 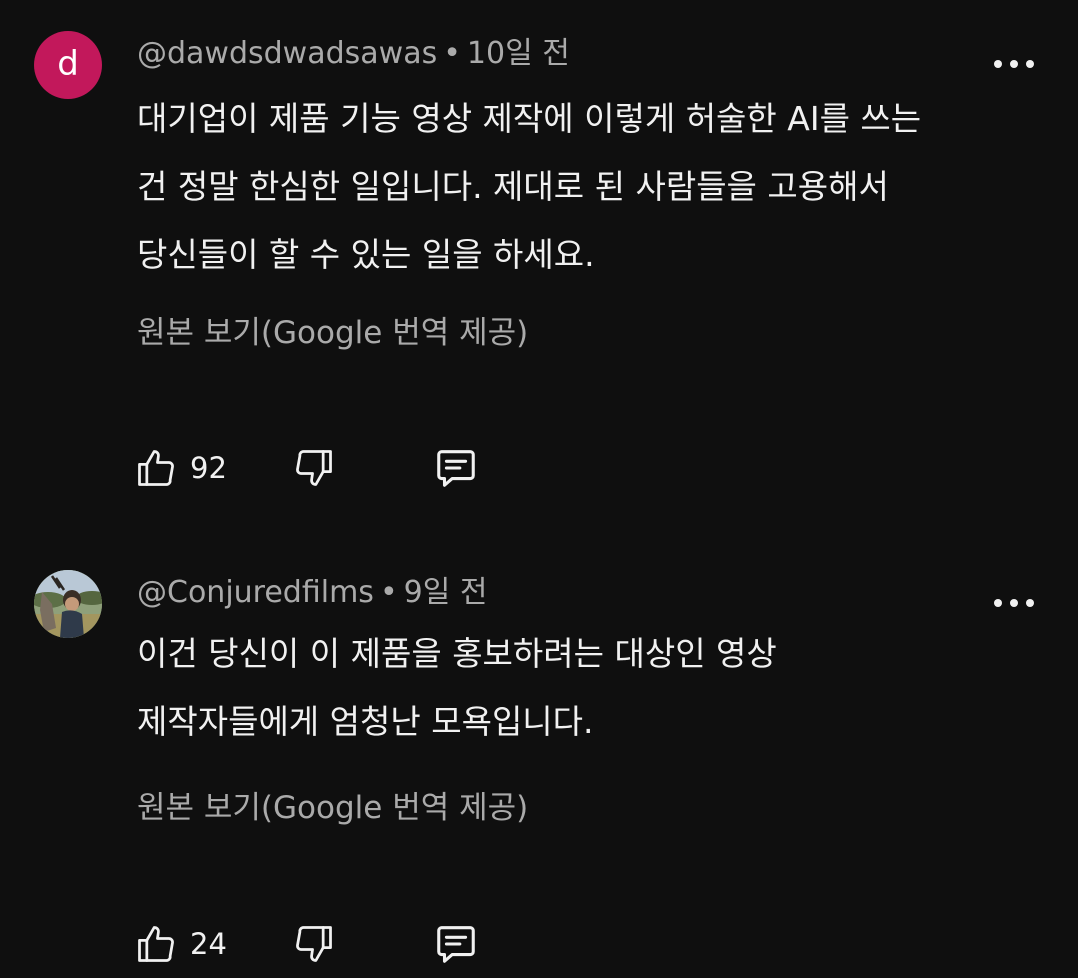 I want to click on comment-author: @dawdsdwadsawas, so click(x=287, y=53).